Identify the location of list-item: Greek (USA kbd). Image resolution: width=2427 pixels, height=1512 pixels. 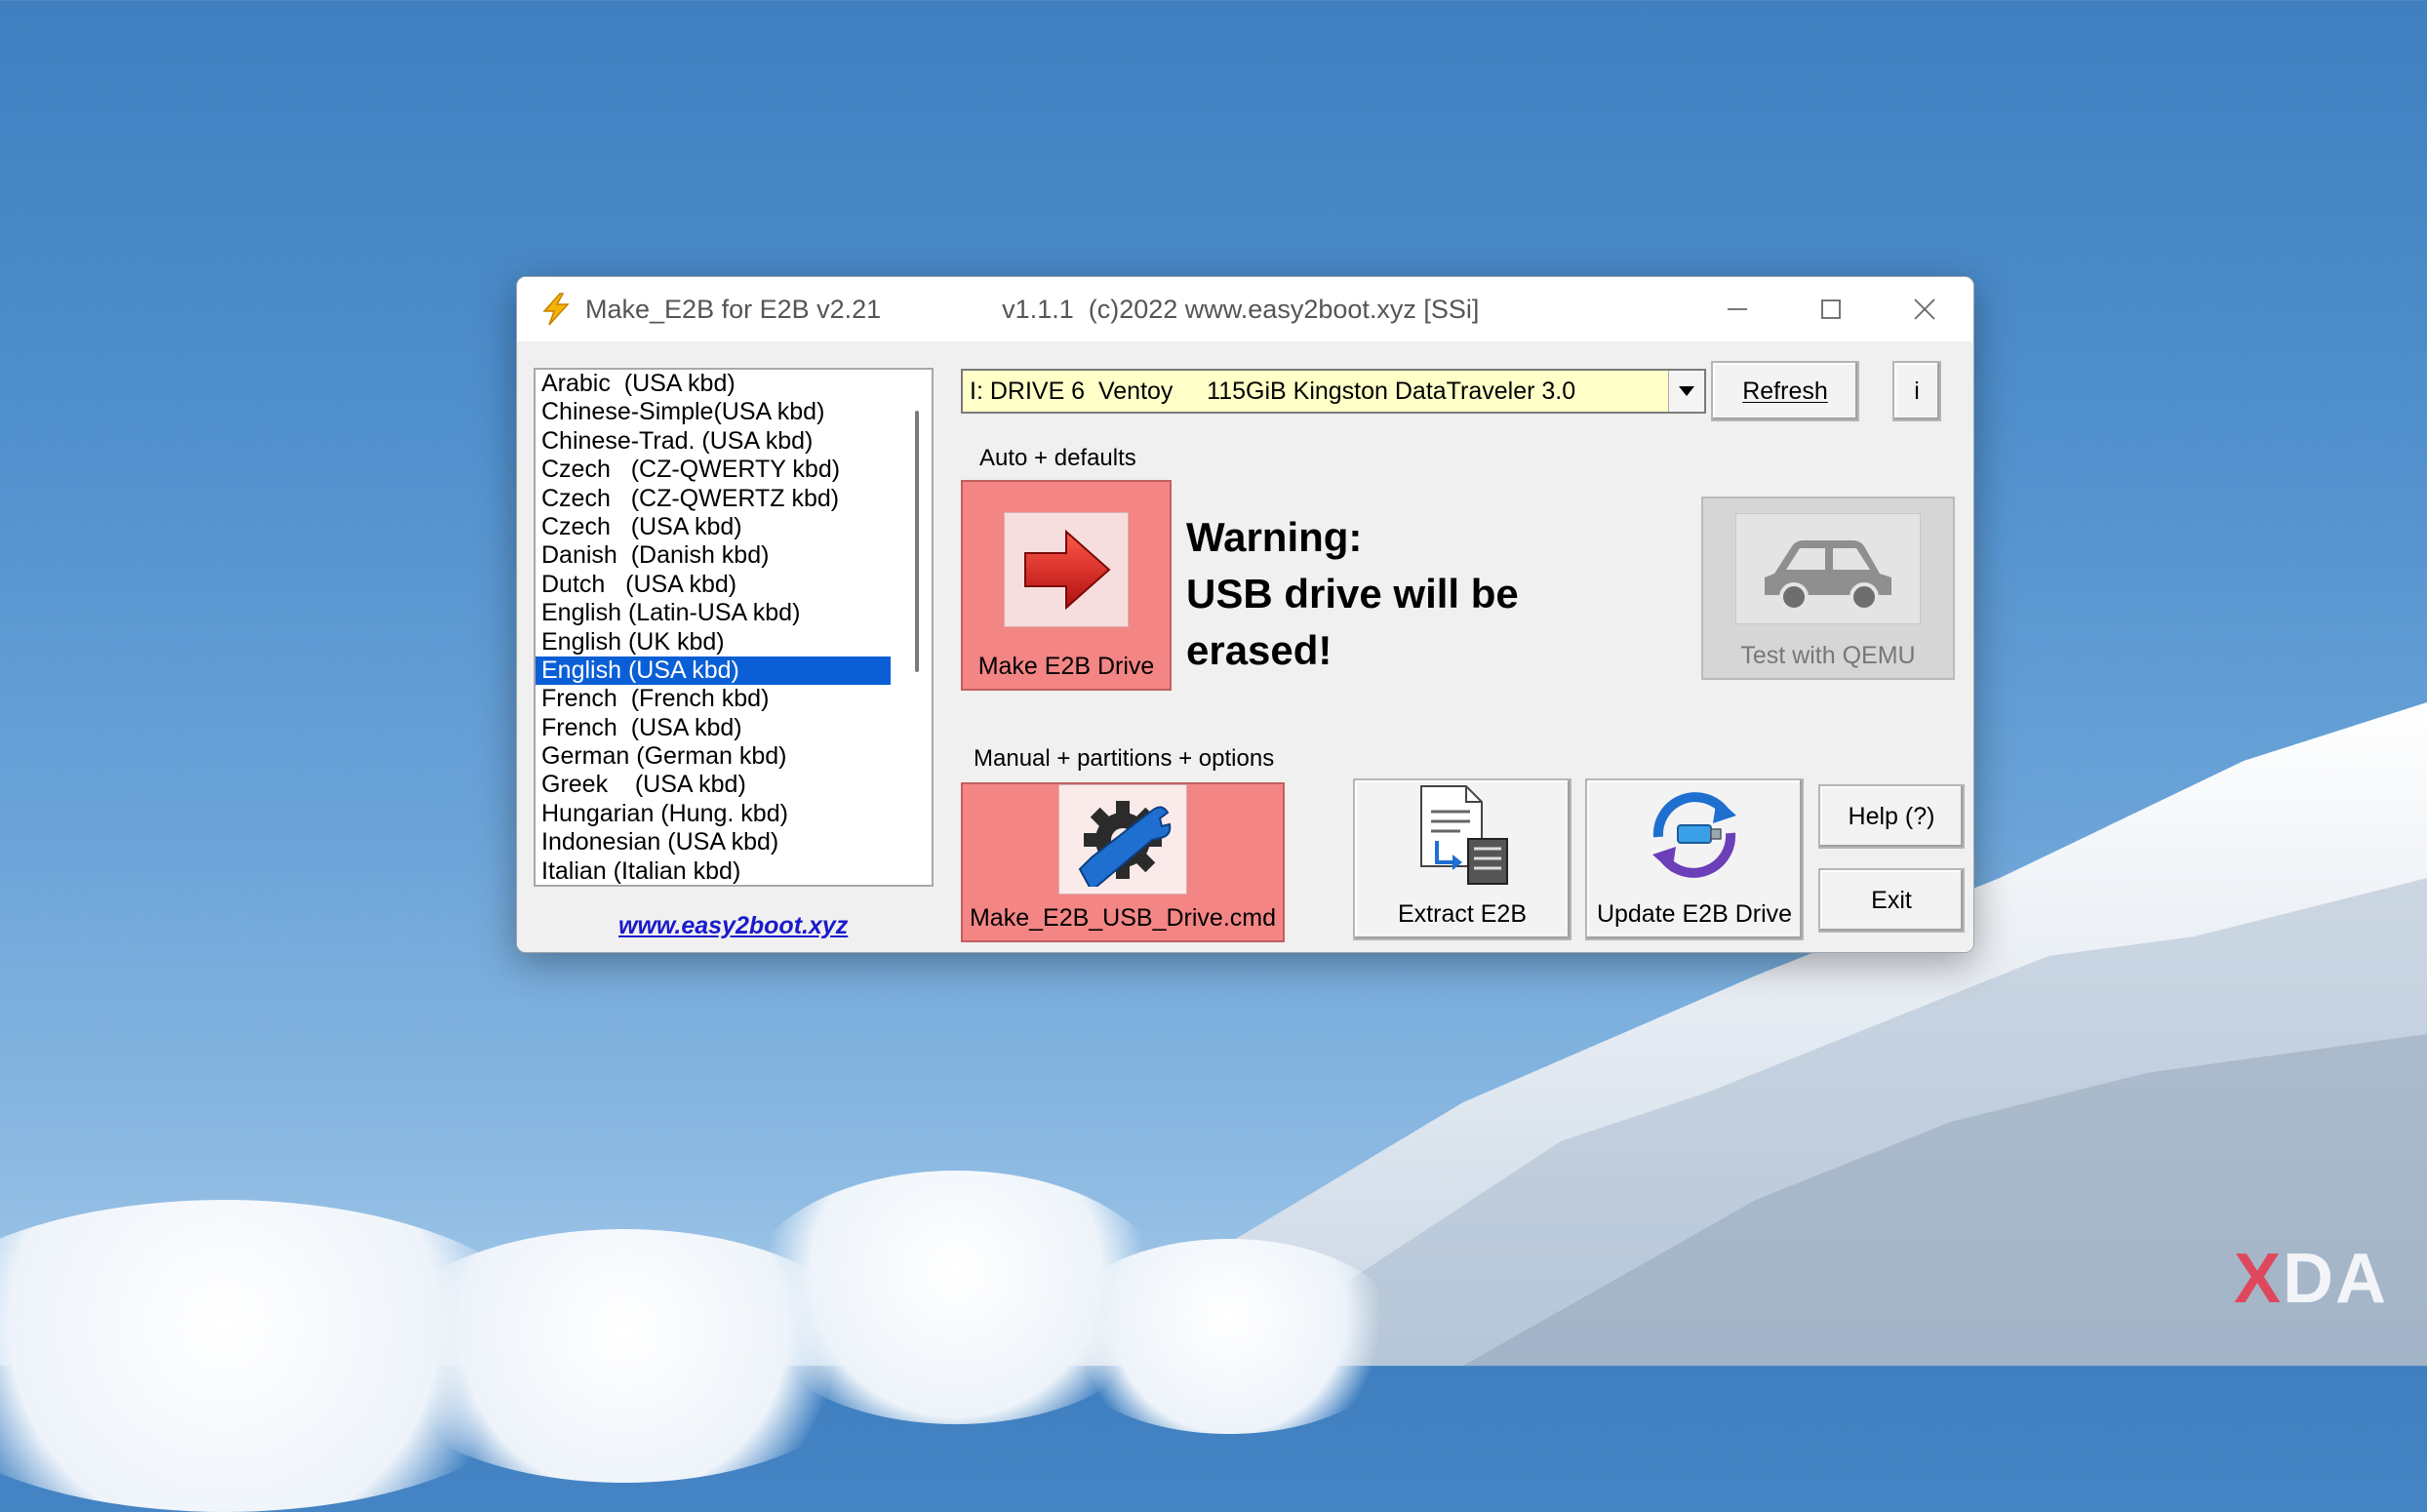
(713, 785).